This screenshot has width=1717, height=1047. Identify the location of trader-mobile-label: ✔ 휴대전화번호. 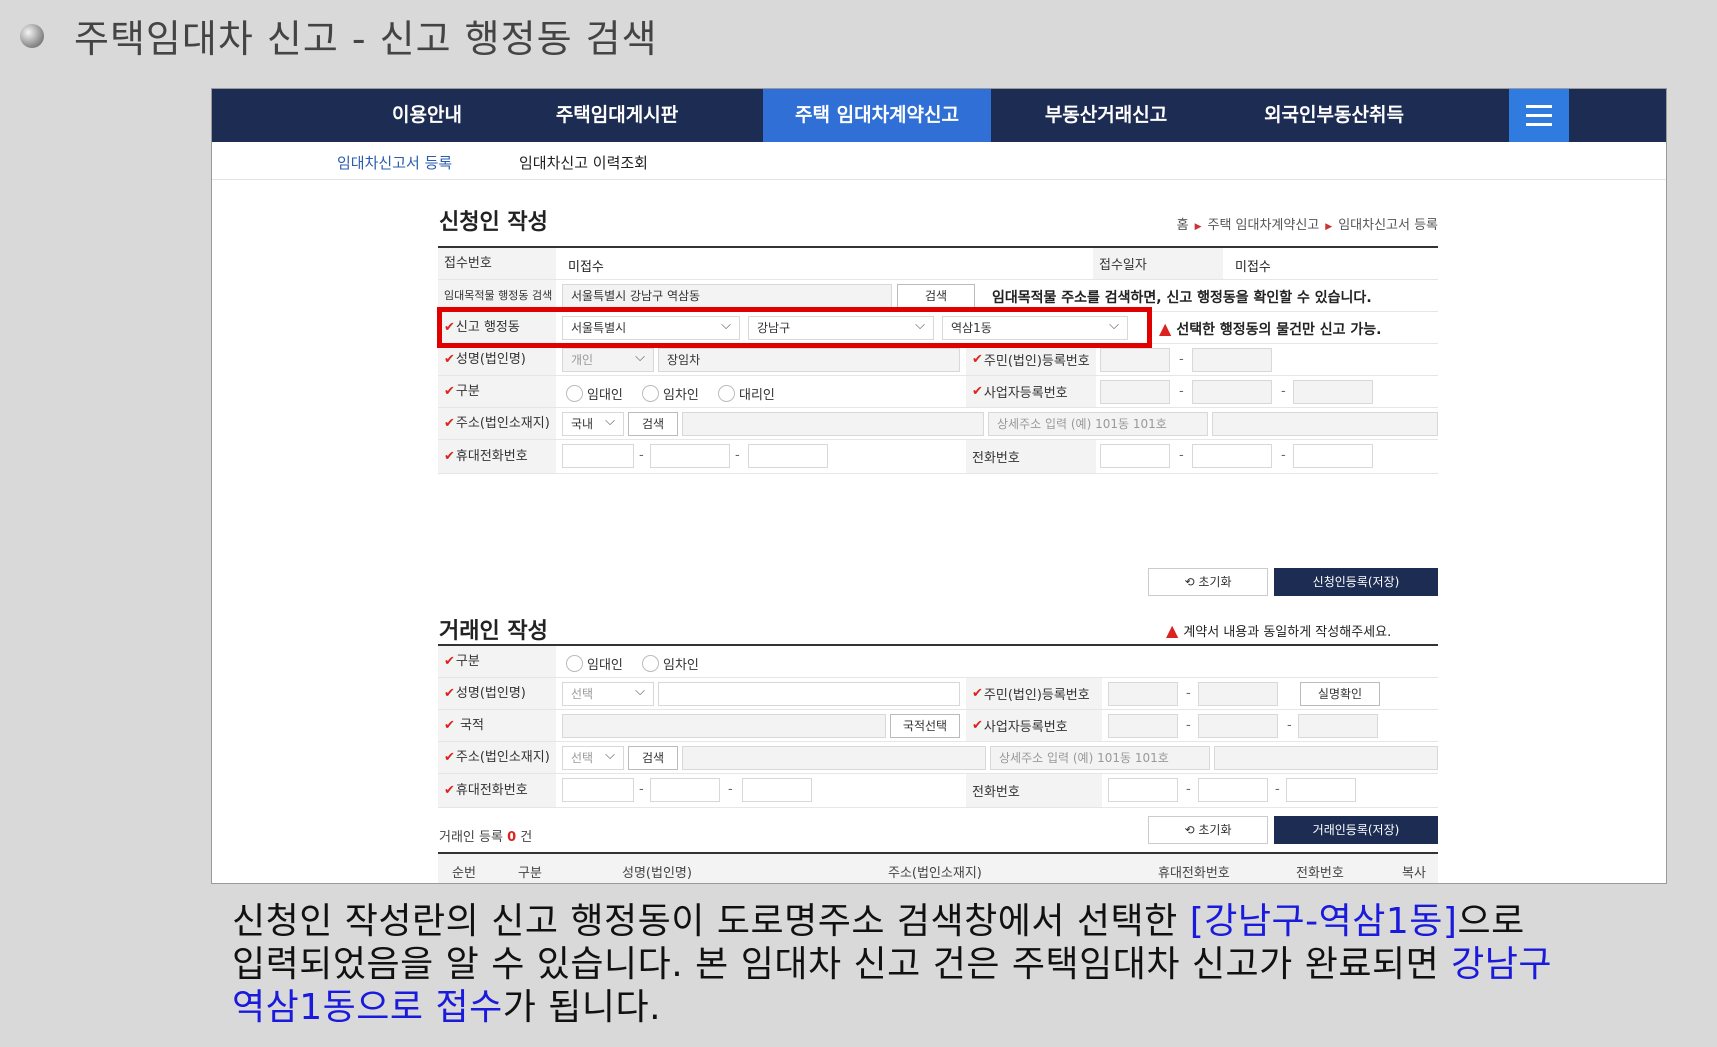
(497, 790).